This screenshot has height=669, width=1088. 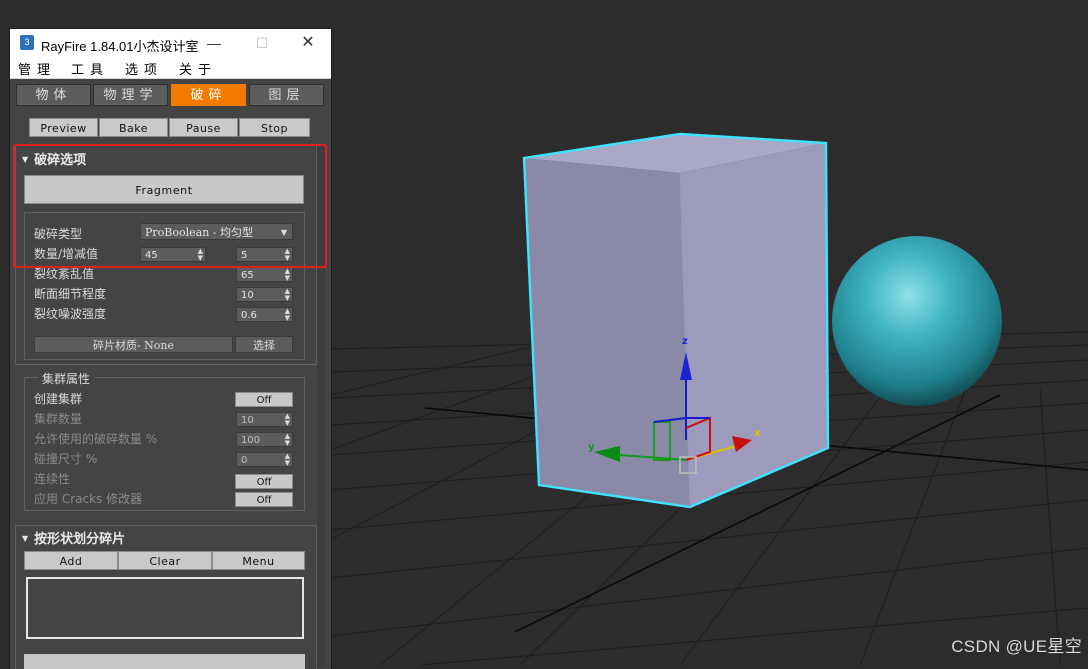 What do you see at coordinates (264, 399) in the screenshot?
I see `create-cluster-toggle: Off` at bounding box center [264, 399].